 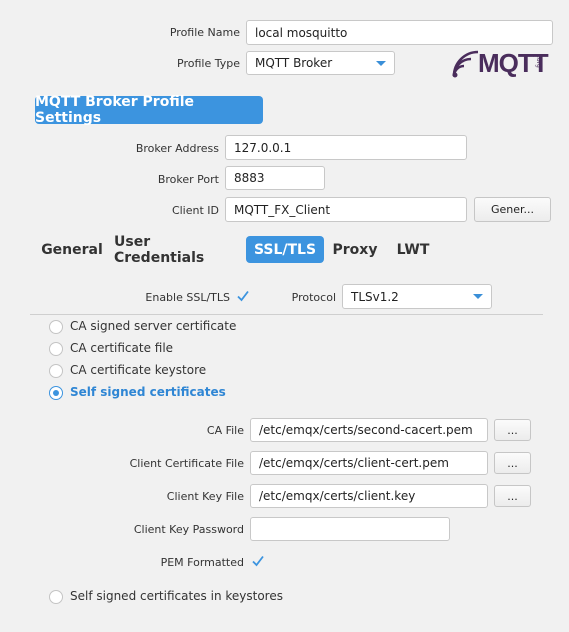 What do you see at coordinates (56, 371) in the screenshot?
I see `radio-ca-certificate-keystore` at bounding box center [56, 371].